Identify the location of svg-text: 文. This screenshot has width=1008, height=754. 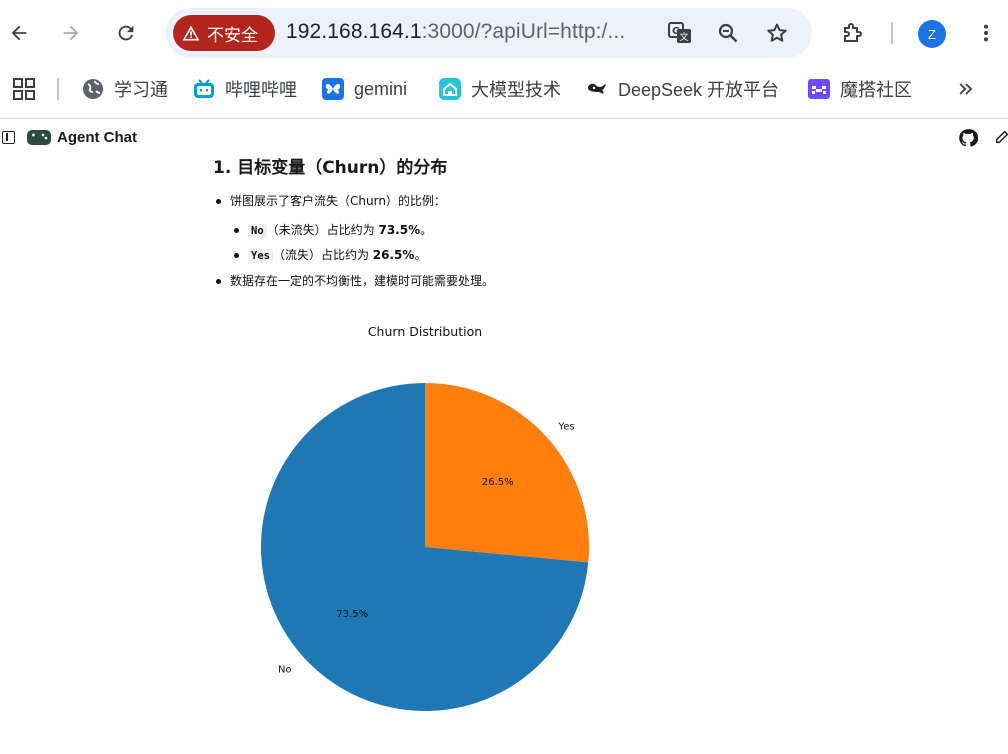
(684, 37).